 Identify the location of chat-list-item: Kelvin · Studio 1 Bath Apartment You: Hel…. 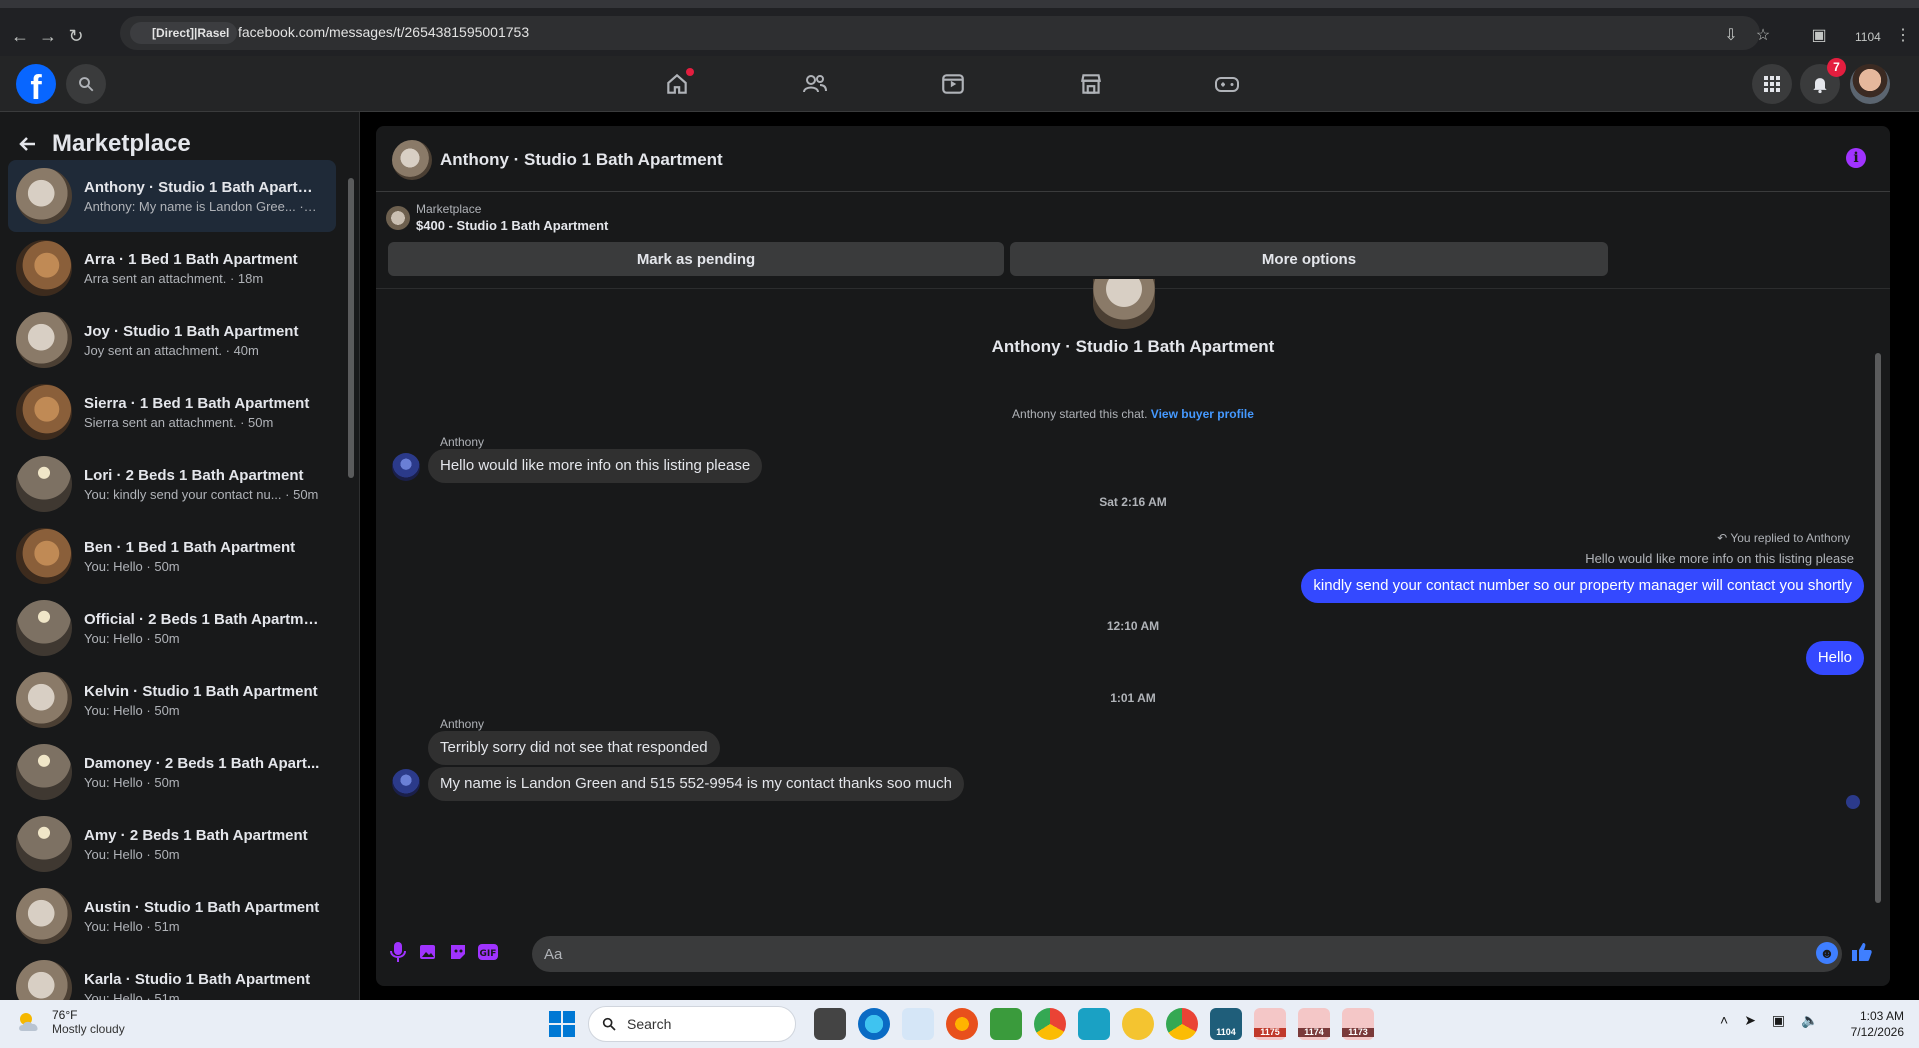
(172, 700).